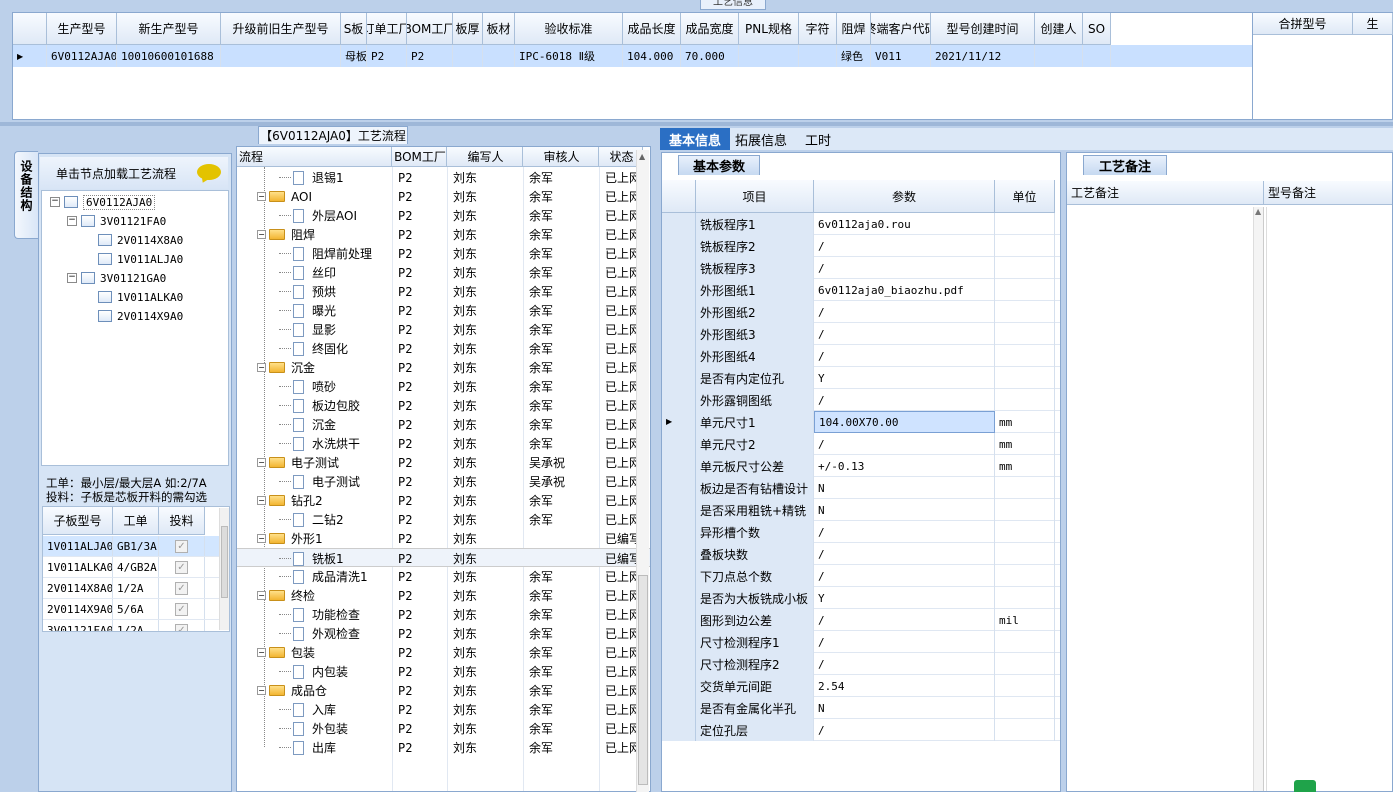 This screenshot has width=1393, height=792. I want to click on flow-row: − 钻孔2 P2 刘东 余军 已上网, so click(443, 500).